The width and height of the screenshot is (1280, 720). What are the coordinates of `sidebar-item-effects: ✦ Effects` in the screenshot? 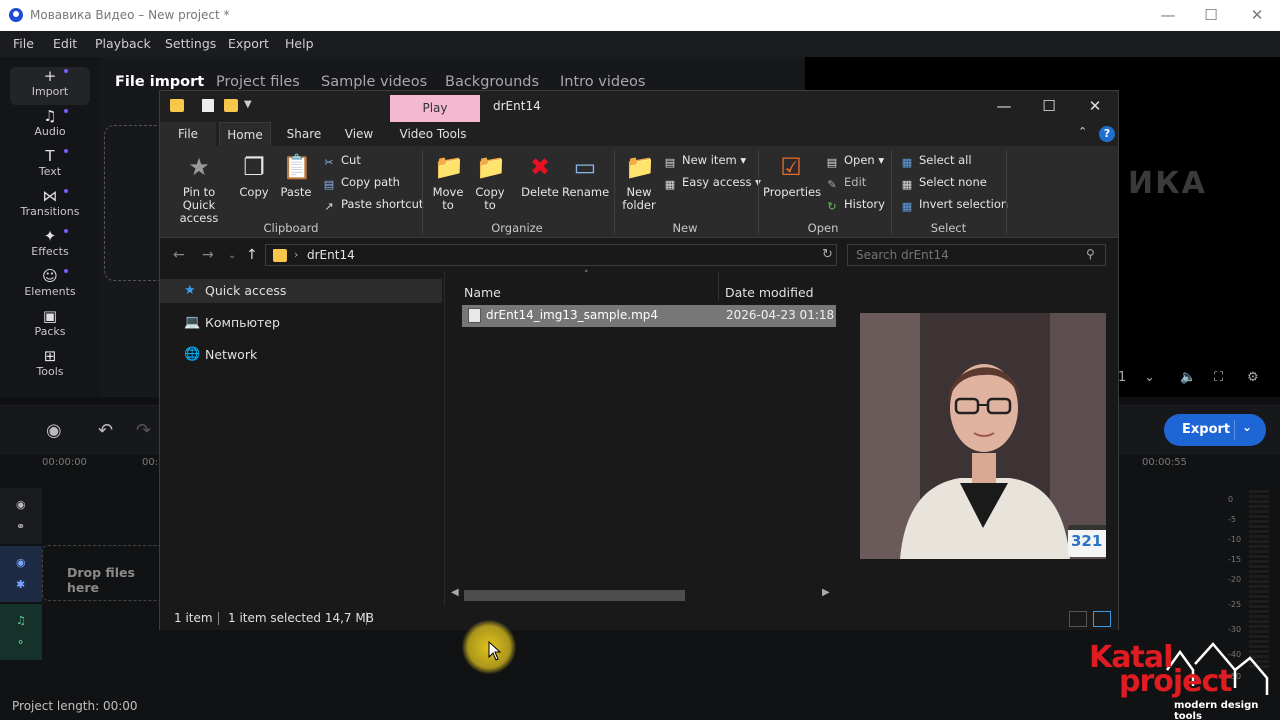 It's located at (50, 246).